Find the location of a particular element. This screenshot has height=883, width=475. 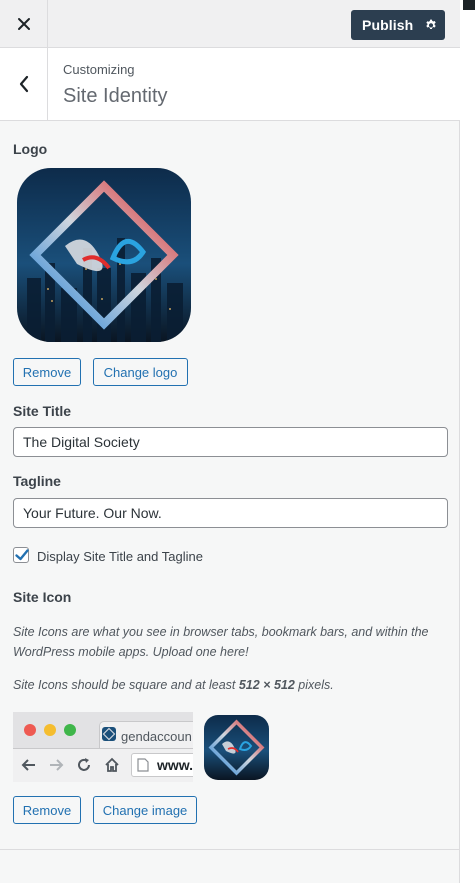

change-site-icon-button: Change image is located at coordinates (145, 810).